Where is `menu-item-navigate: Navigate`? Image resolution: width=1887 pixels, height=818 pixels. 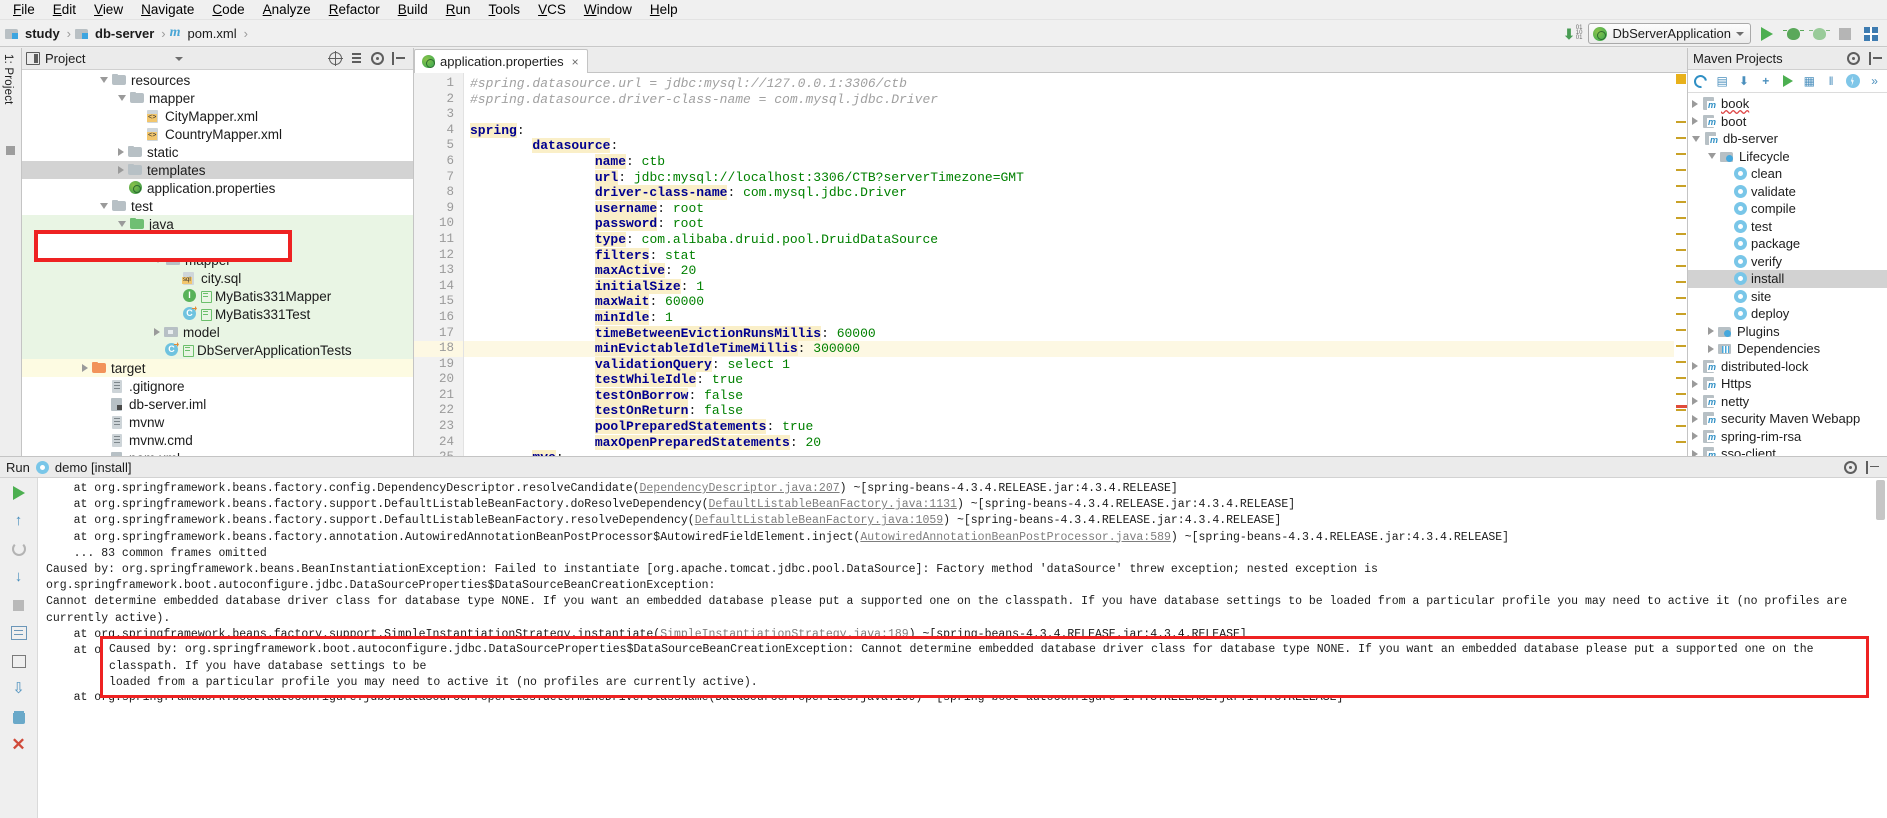
menu-item-navigate: Navigate is located at coordinates (167, 10).